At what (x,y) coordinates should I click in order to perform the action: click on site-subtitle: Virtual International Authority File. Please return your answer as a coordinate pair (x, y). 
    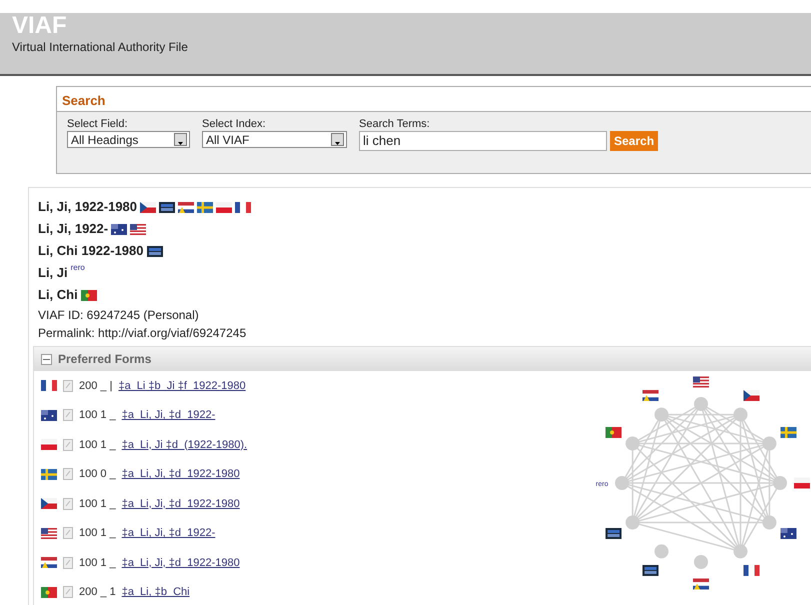
    Looking at the image, I should click on (100, 47).